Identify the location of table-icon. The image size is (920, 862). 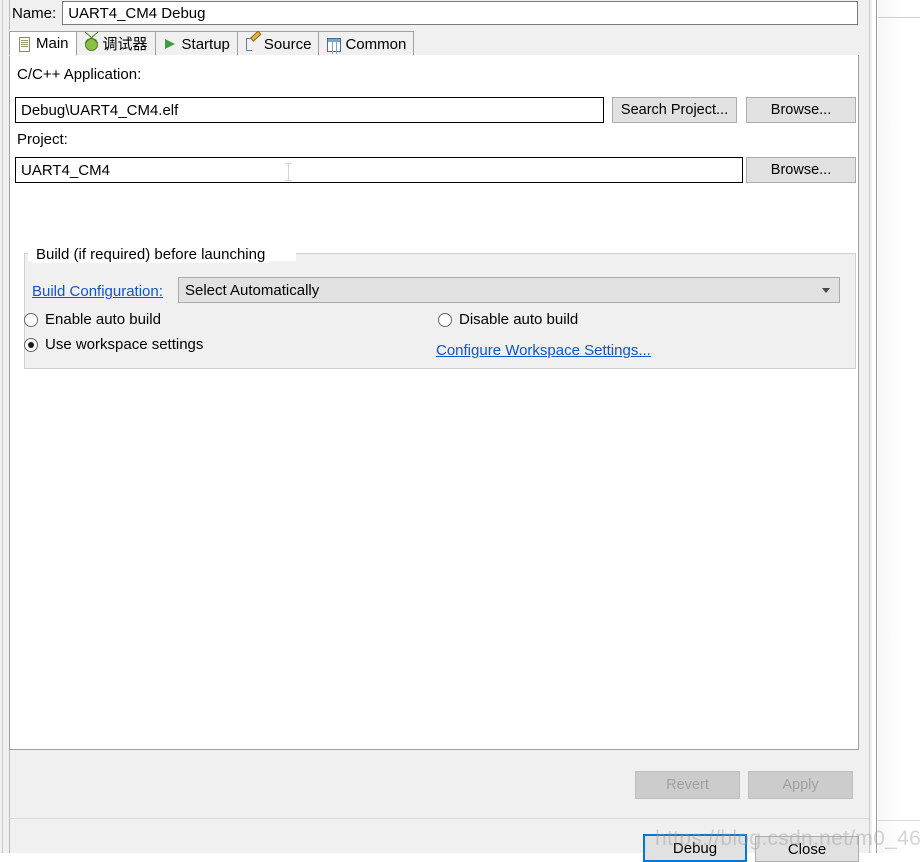
(333, 44).